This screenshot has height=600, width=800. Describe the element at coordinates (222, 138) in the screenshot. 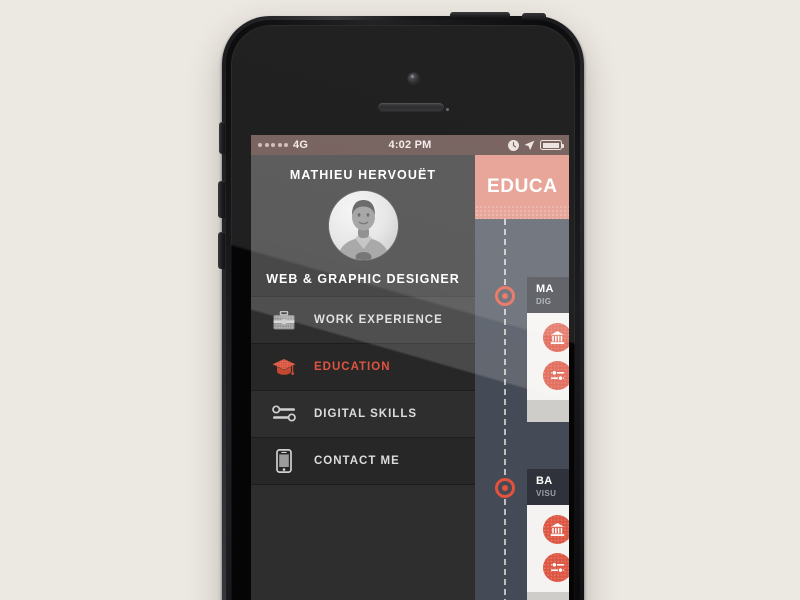

I see `mute-switch` at that location.